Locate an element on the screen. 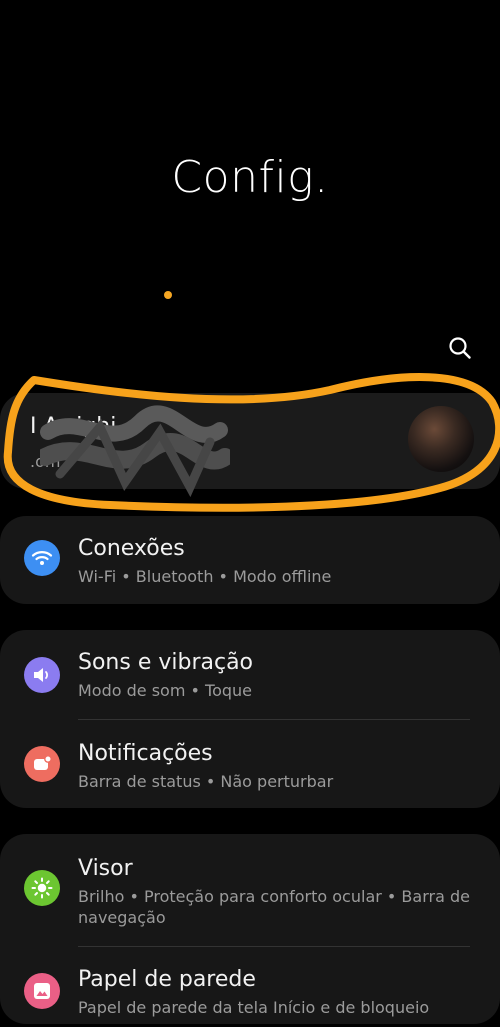 The image size is (500, 1027). brightness-icon is located at coordinates (42, 888).